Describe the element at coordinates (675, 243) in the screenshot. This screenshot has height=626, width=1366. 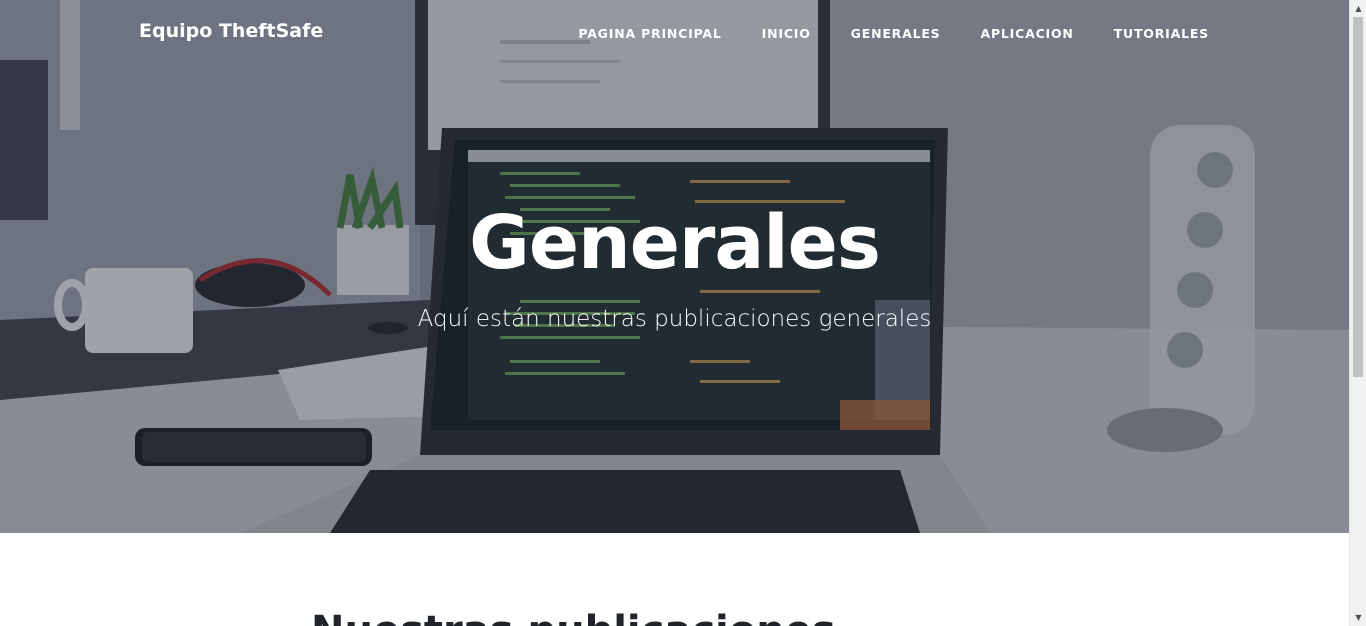
I see `hero-title: Generales` at that location.